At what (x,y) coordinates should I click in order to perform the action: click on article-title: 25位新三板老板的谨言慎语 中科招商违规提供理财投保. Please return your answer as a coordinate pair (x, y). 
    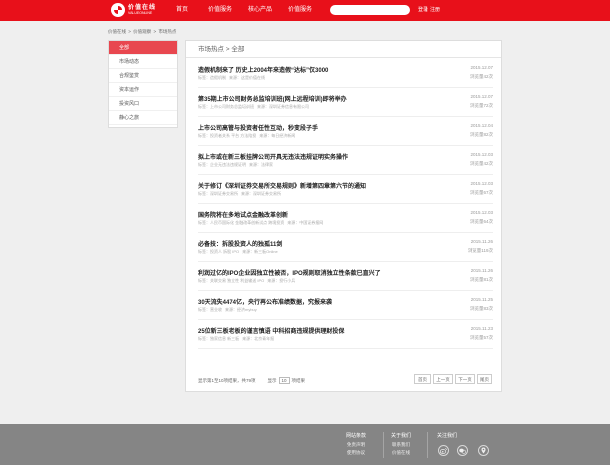
    Looking at the image, I should click on (271, 330).